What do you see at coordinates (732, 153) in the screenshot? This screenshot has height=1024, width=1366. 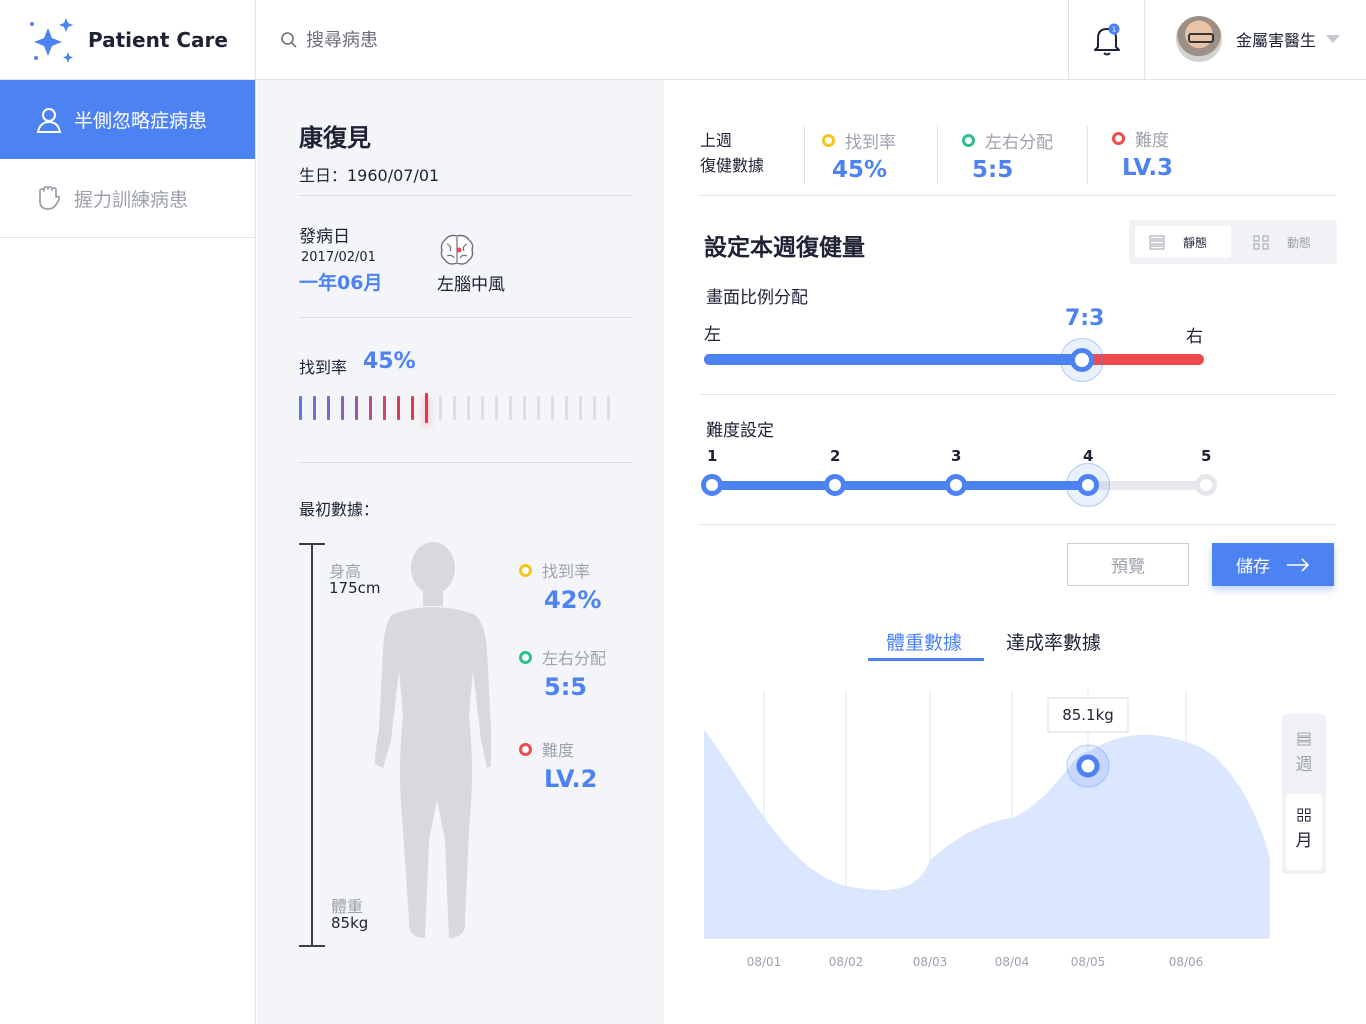 I see `last-week-title: 上週 復健數據` at bounding box center [732, 153].